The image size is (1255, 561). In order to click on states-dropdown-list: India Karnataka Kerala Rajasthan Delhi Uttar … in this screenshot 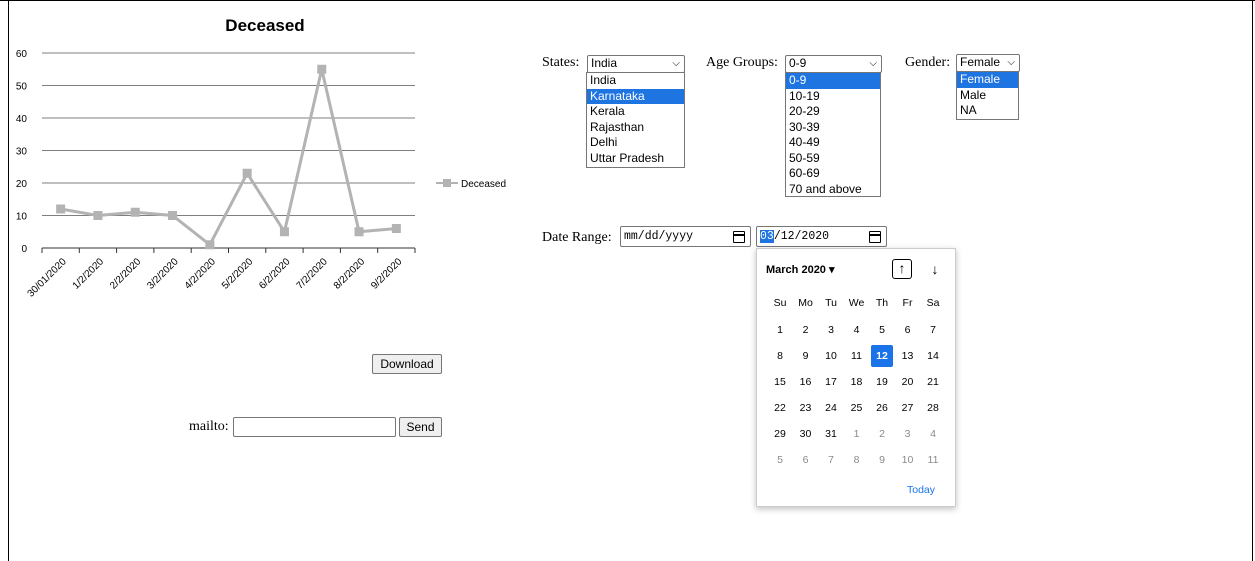, I will do `click(635, 120)`.